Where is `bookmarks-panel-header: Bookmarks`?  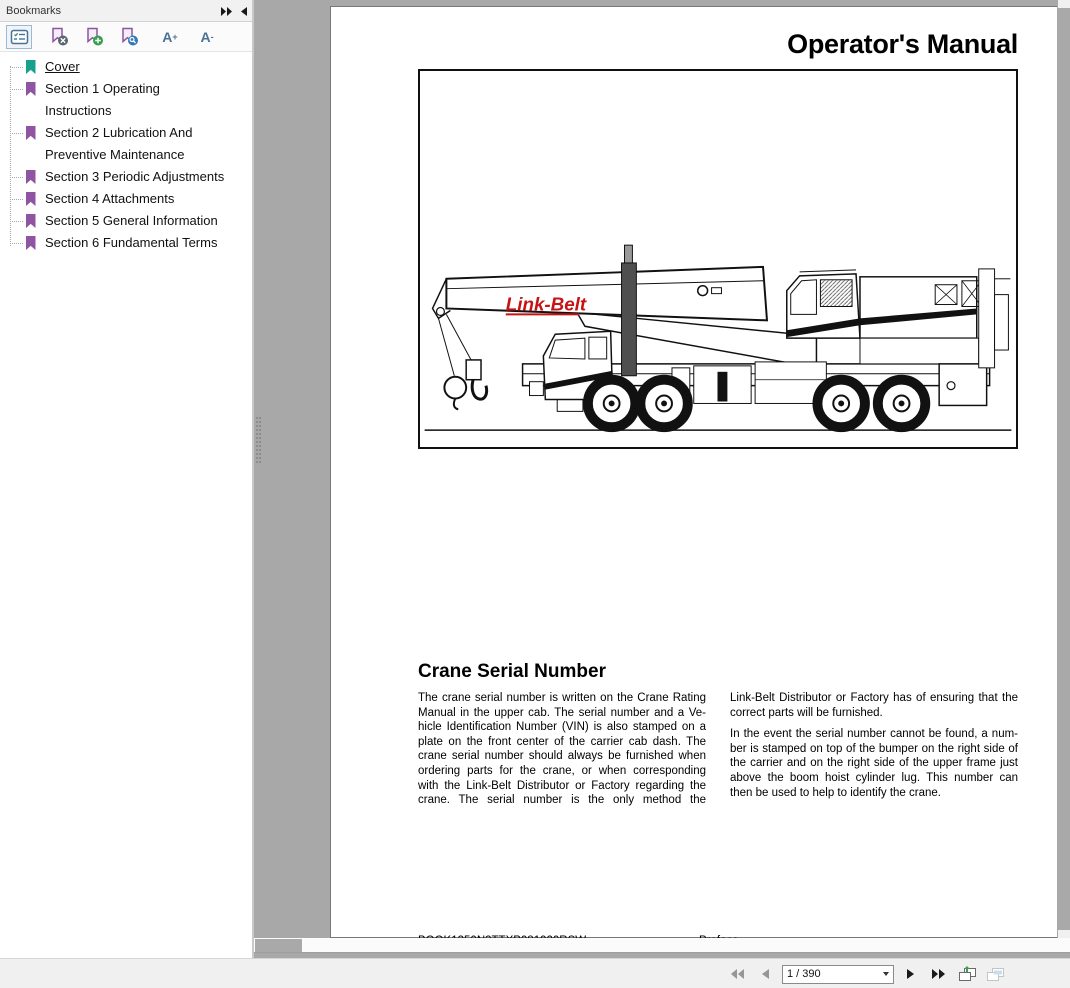
bookmarks-panel-header: Bookmarks is located at coordinates (126, 11).